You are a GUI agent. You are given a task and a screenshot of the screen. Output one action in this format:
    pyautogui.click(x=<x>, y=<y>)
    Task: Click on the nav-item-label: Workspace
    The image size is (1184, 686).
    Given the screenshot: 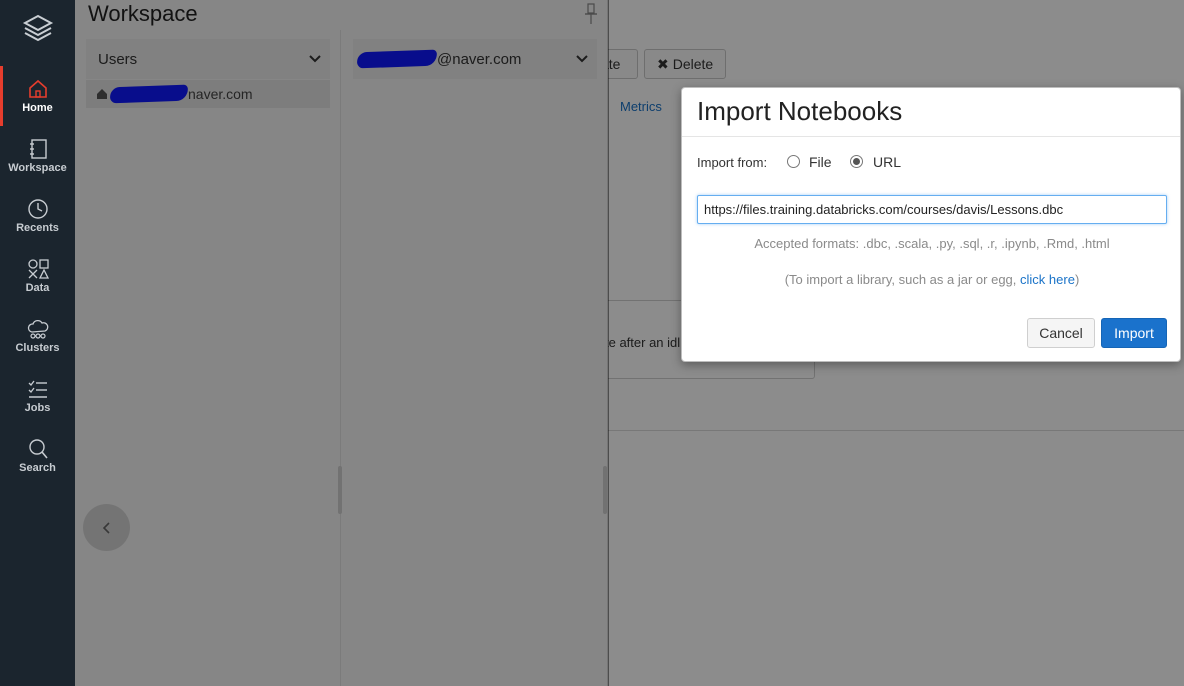 What is the action you would take?
    pyautogui.click(x=37, y=168)
    